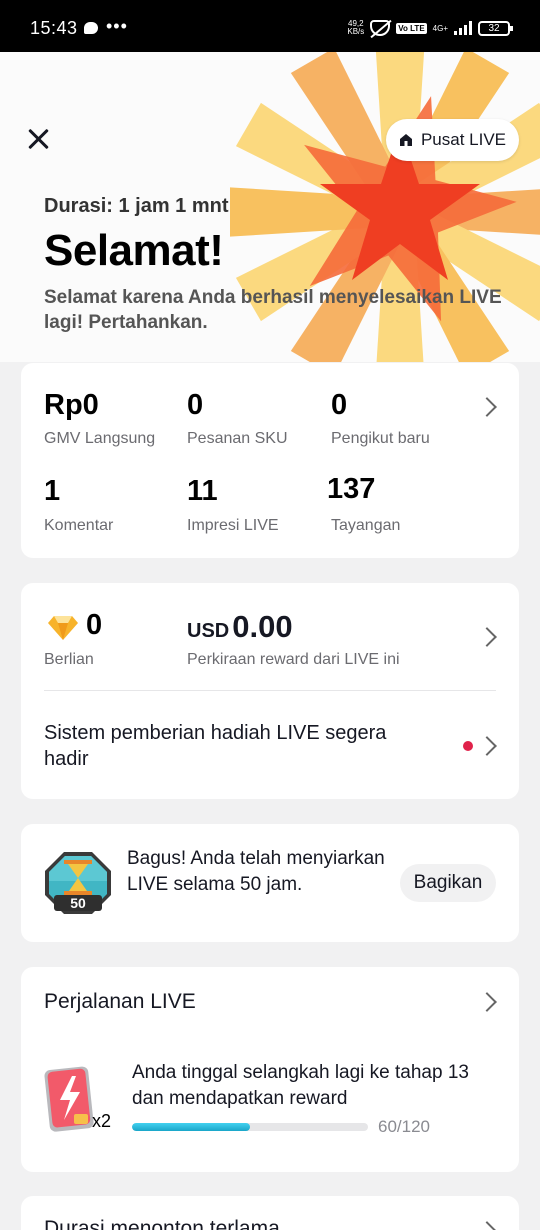  What do you see at coordinates (78, 883) in the screenshot?
I see `hourglass-badge-icon: 50` at bounding box center [78, 883].